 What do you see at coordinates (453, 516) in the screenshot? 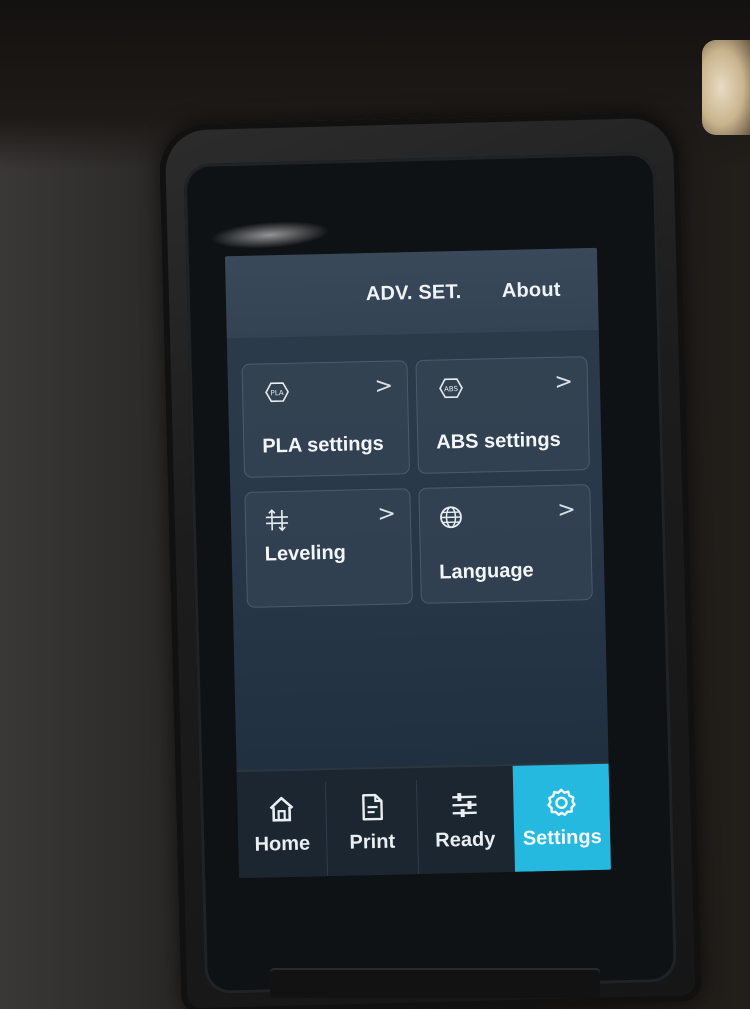
I see `globe-icon` at bounding box center [453, 516].